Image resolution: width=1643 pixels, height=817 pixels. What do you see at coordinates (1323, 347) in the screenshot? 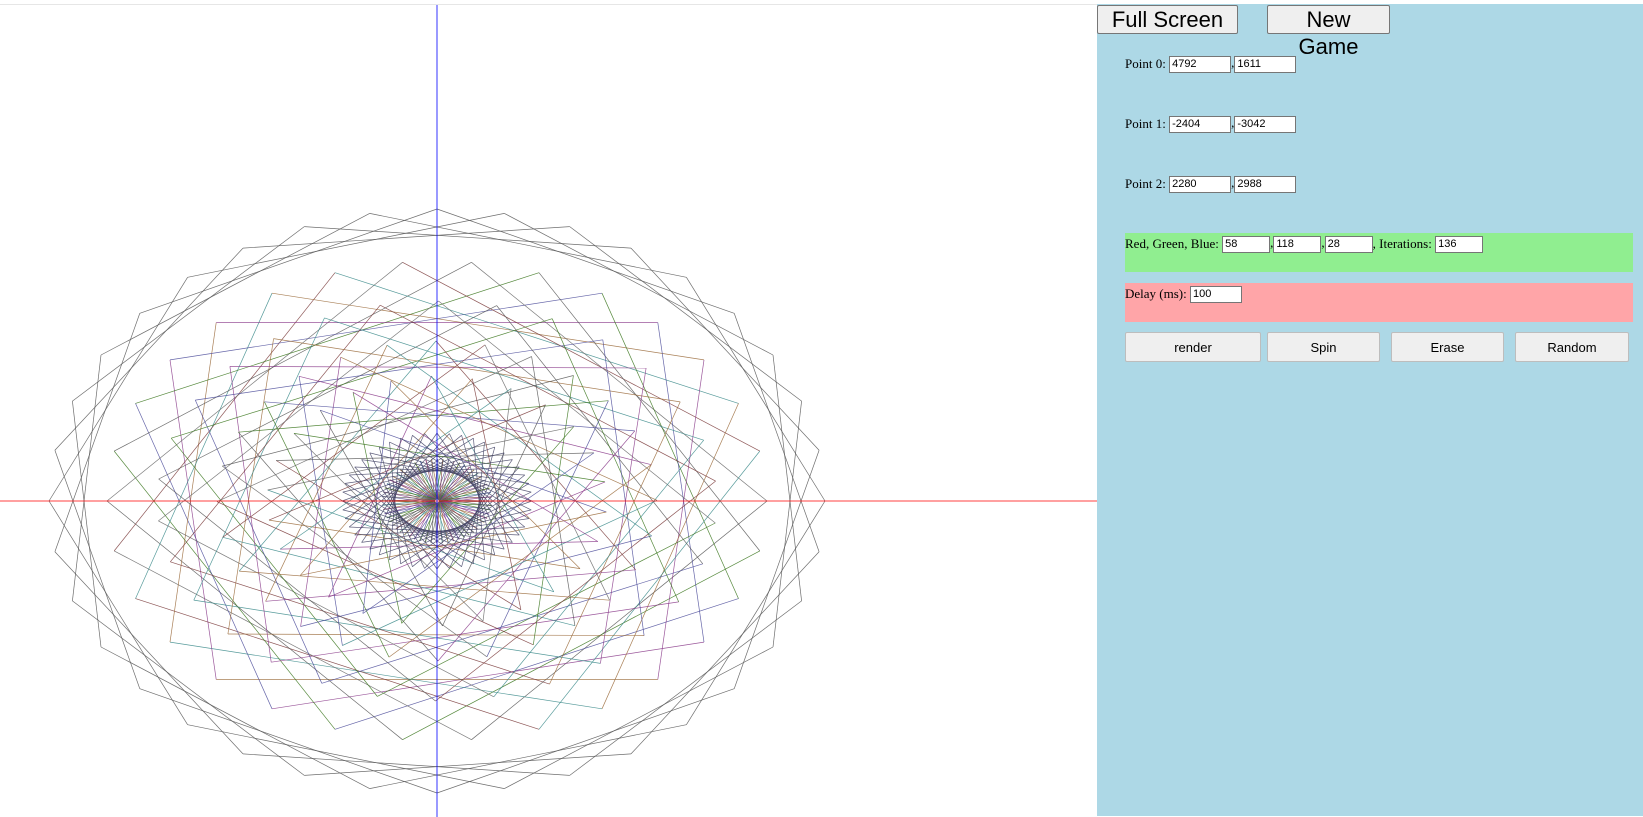
I see `spin-button: Spin` at bounding box center [1323, 347].